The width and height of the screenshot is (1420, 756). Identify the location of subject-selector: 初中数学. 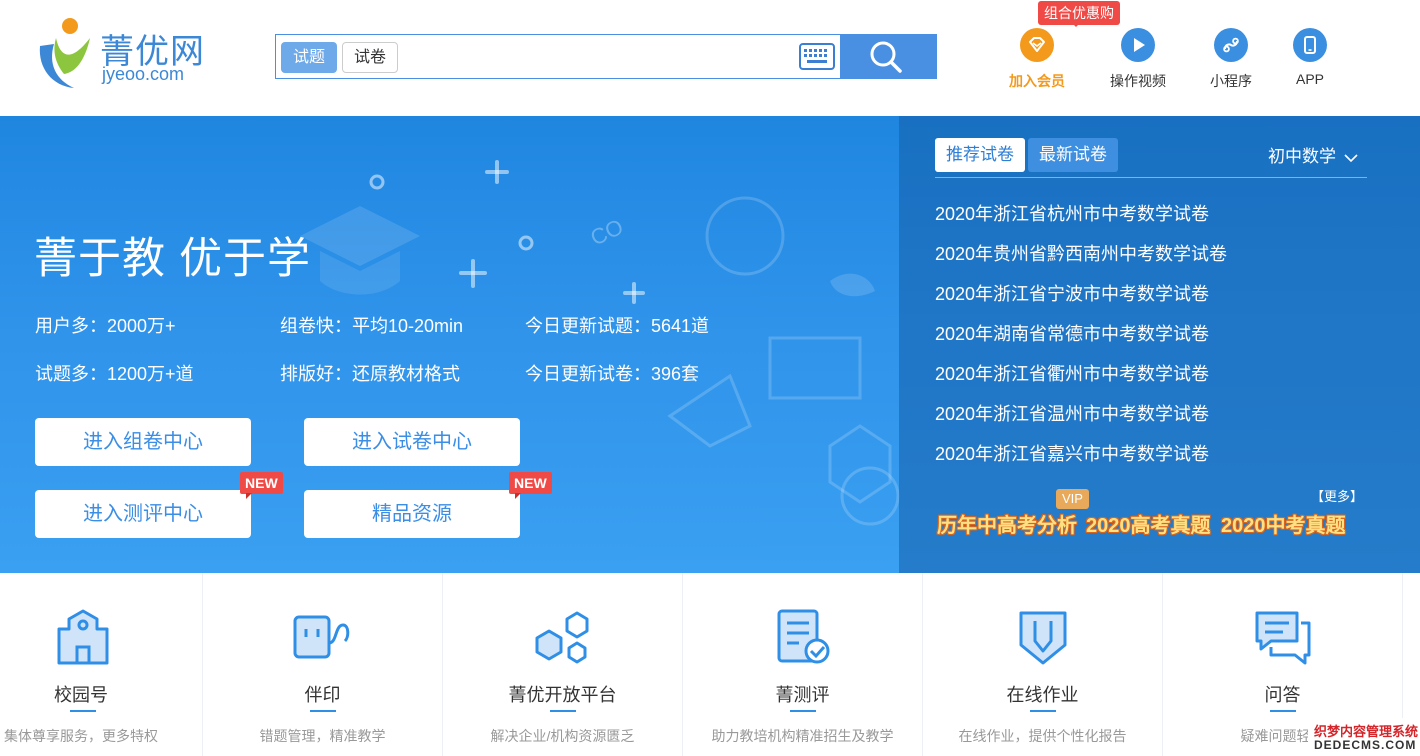
(1313, 154).